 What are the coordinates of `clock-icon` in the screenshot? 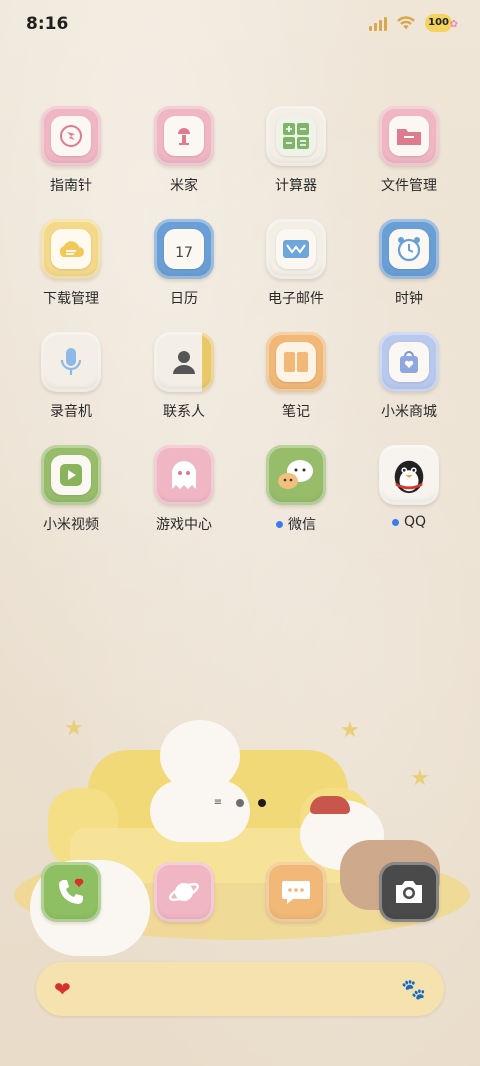 It's located at (409, 249).